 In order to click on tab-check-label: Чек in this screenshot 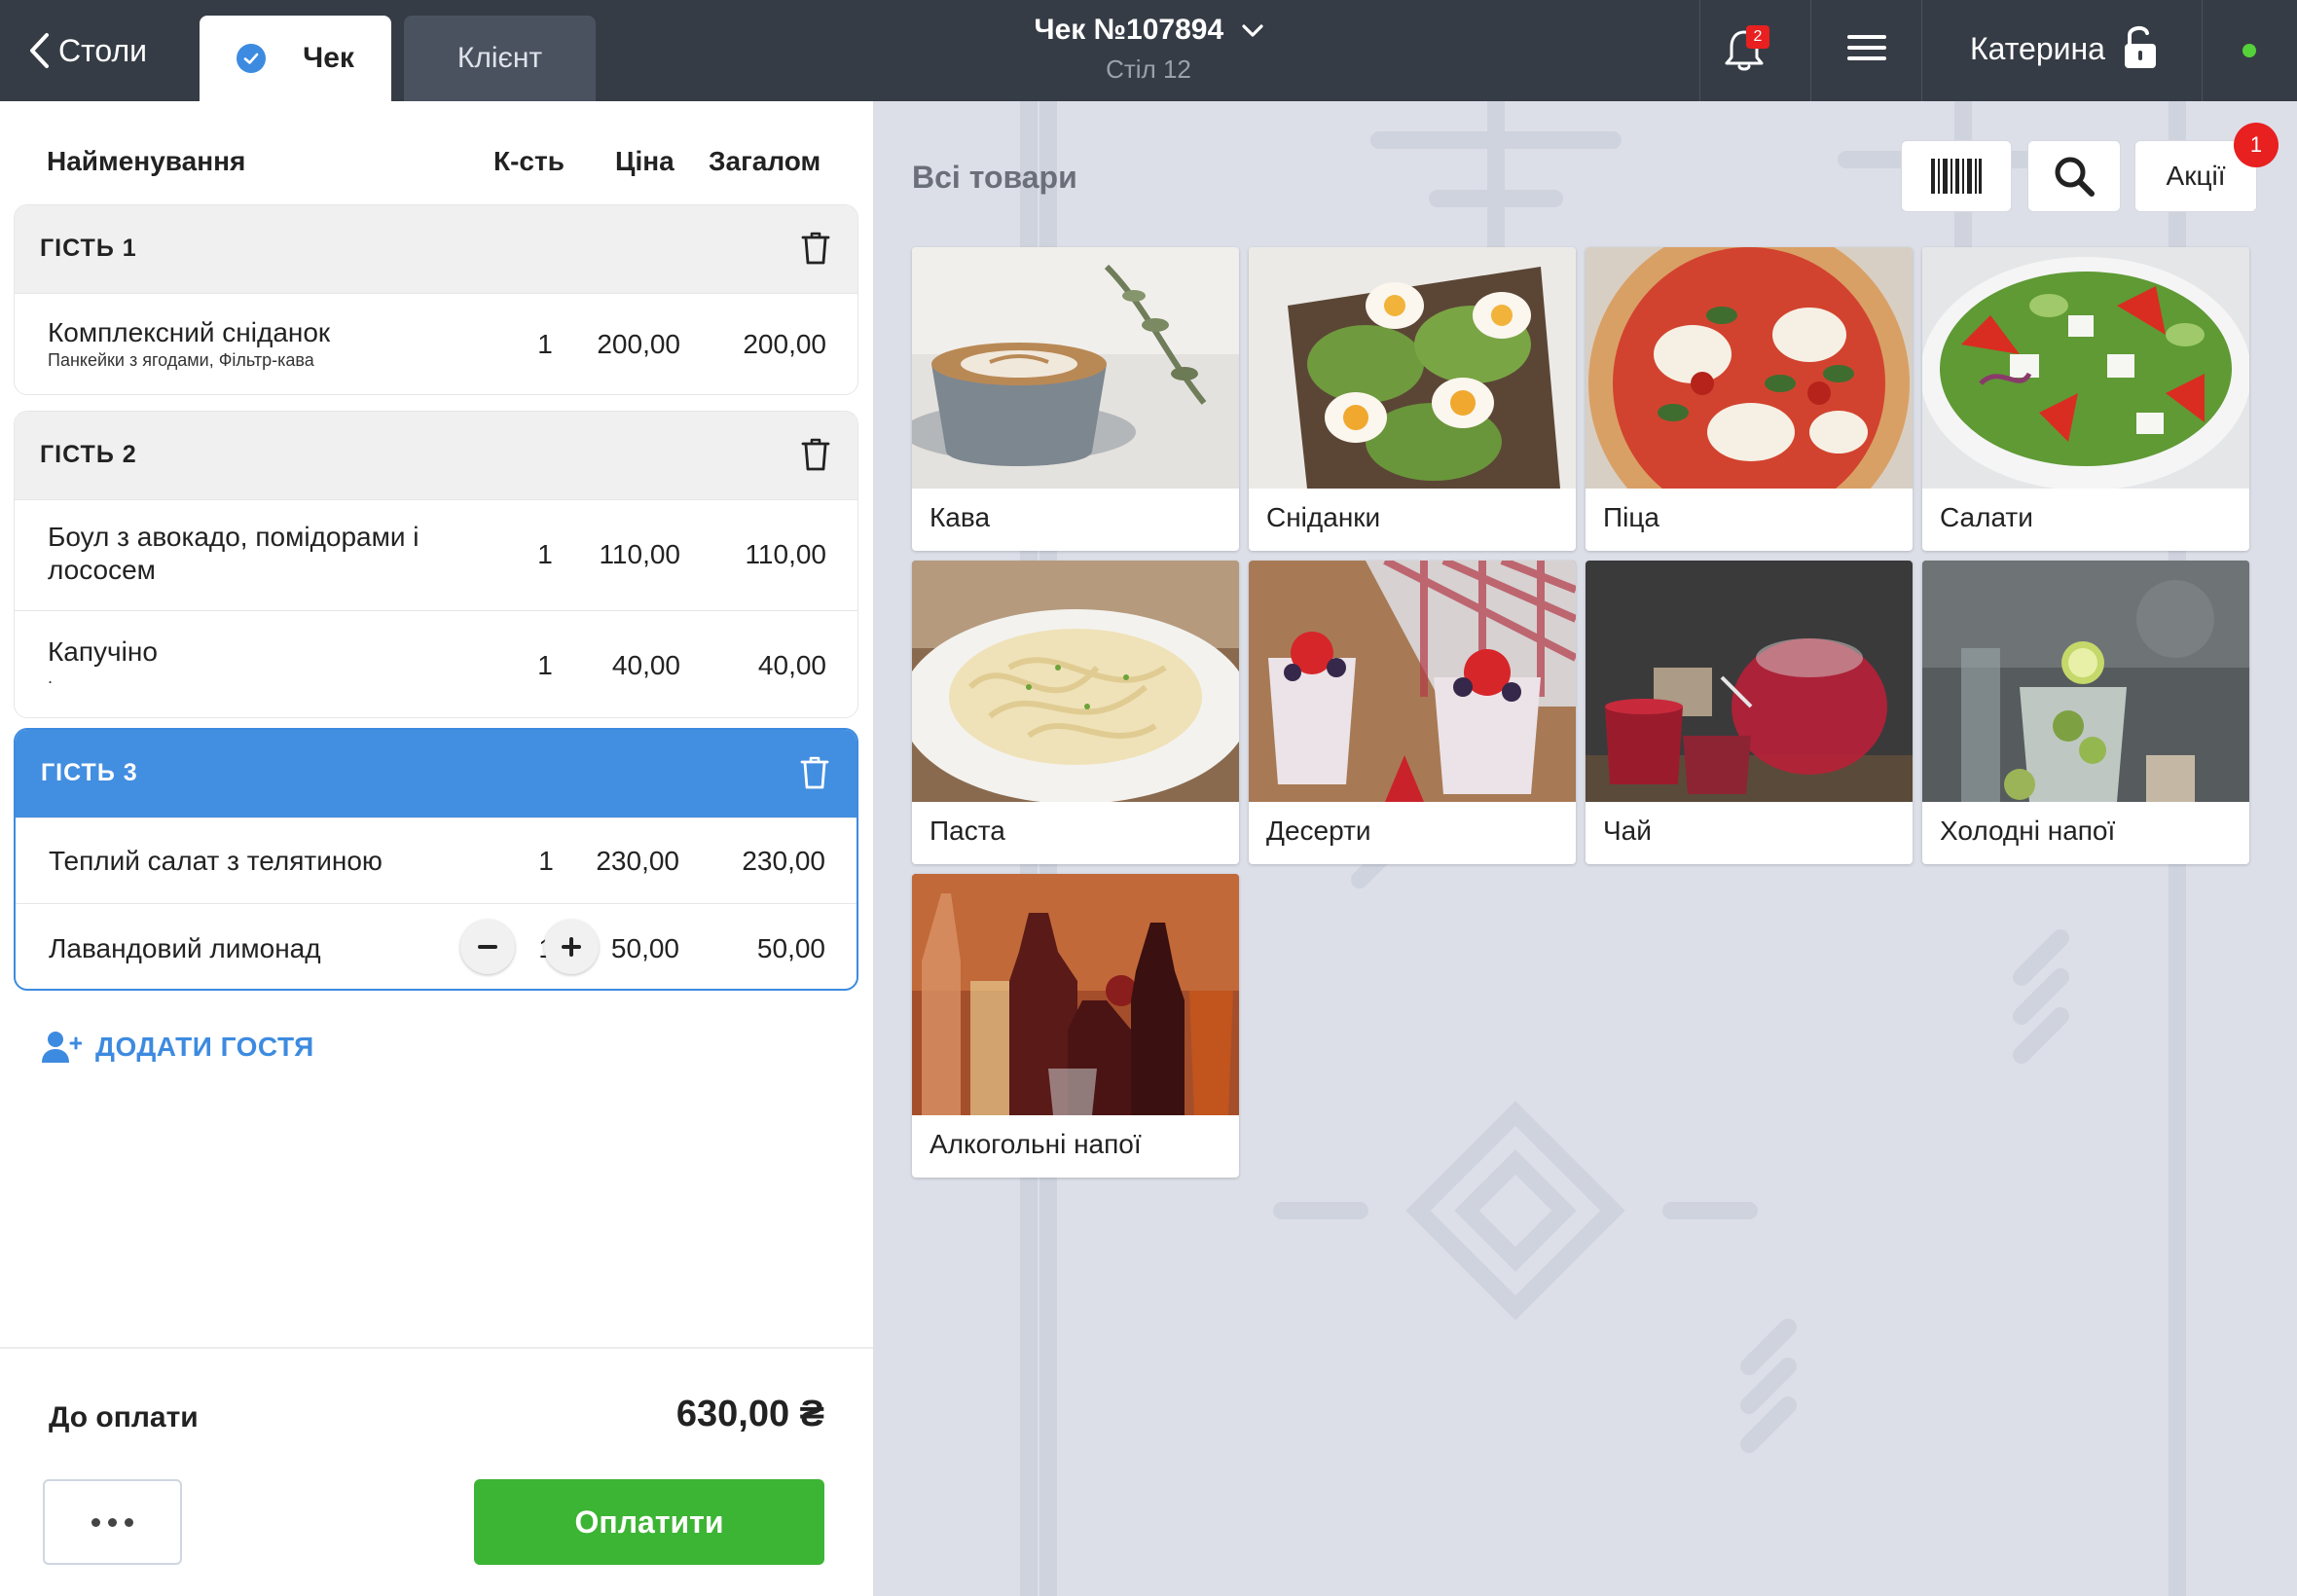, I will do `click(328, 58)`.